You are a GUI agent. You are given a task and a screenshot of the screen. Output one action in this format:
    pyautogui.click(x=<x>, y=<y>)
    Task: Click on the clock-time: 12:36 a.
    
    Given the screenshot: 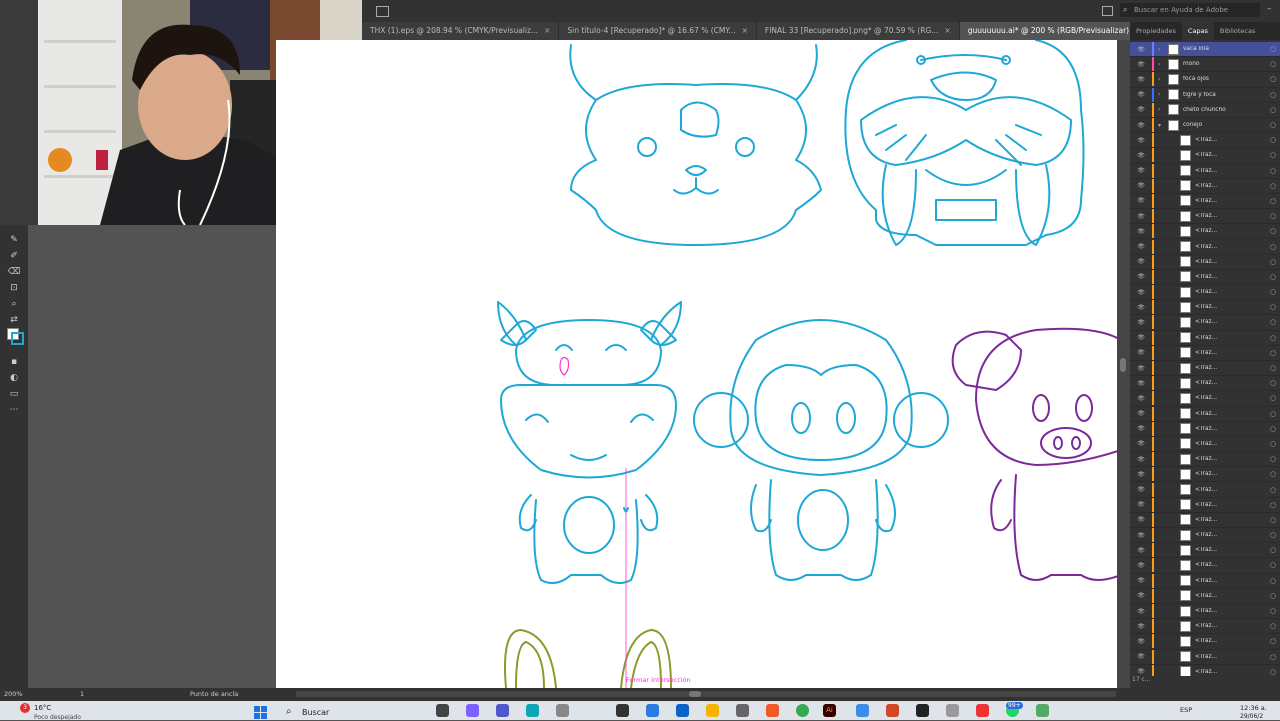 What is the action you would take?
    pyautogui.click(x=1253, y=708)
    